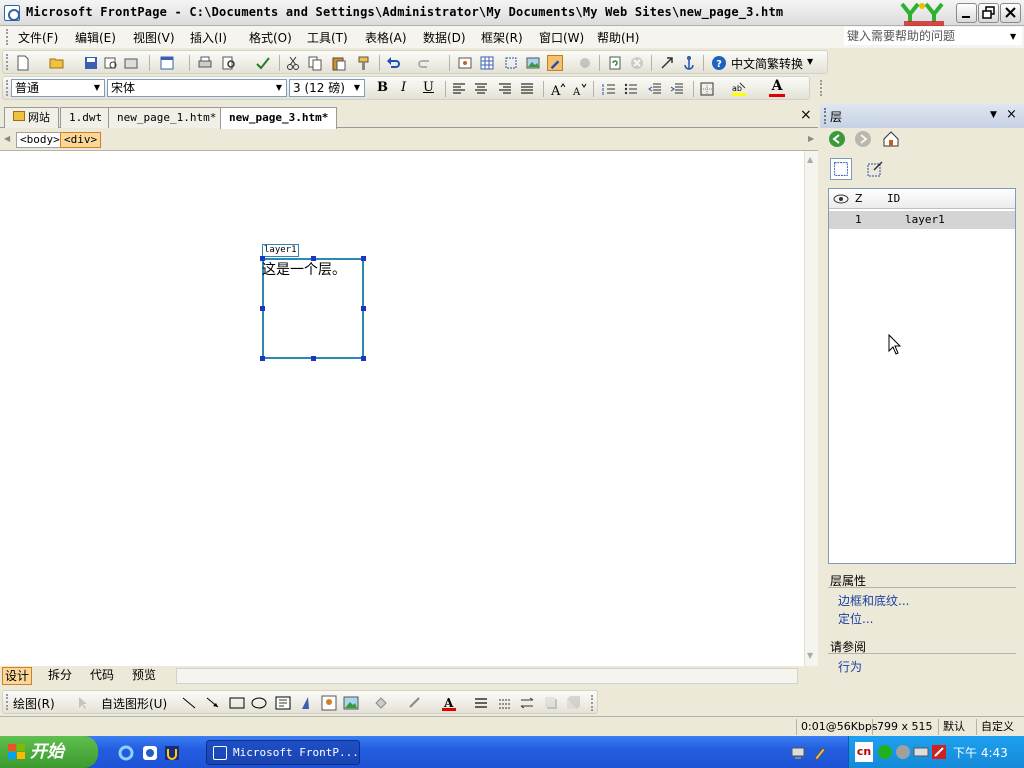  What do you see at coordinates (167, 117) in the screenshot?
I see `tab-new-page-1: new_page_1.htm*` at bounding box center [167, 117].